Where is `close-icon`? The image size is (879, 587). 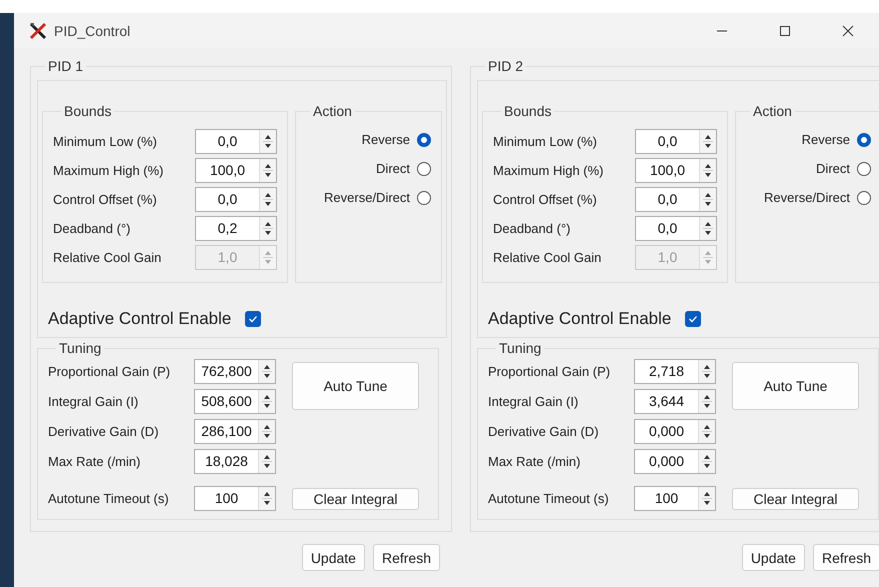 close-icon is located at coordinates (848, 30).